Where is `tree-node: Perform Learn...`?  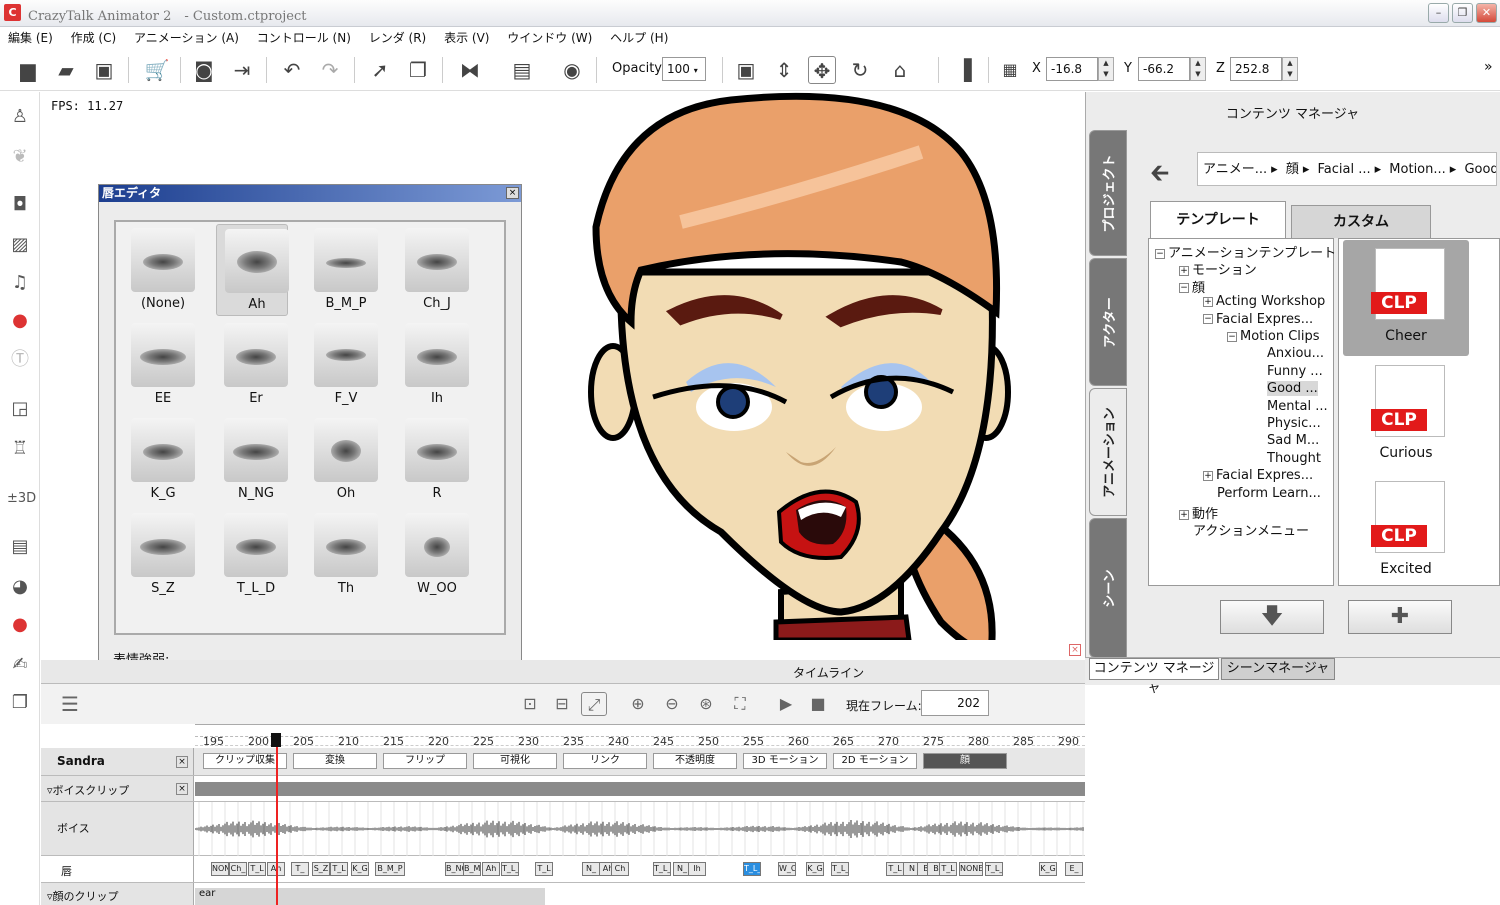
tree-node: Perform Learn... is located at coordinates (1269, 493).